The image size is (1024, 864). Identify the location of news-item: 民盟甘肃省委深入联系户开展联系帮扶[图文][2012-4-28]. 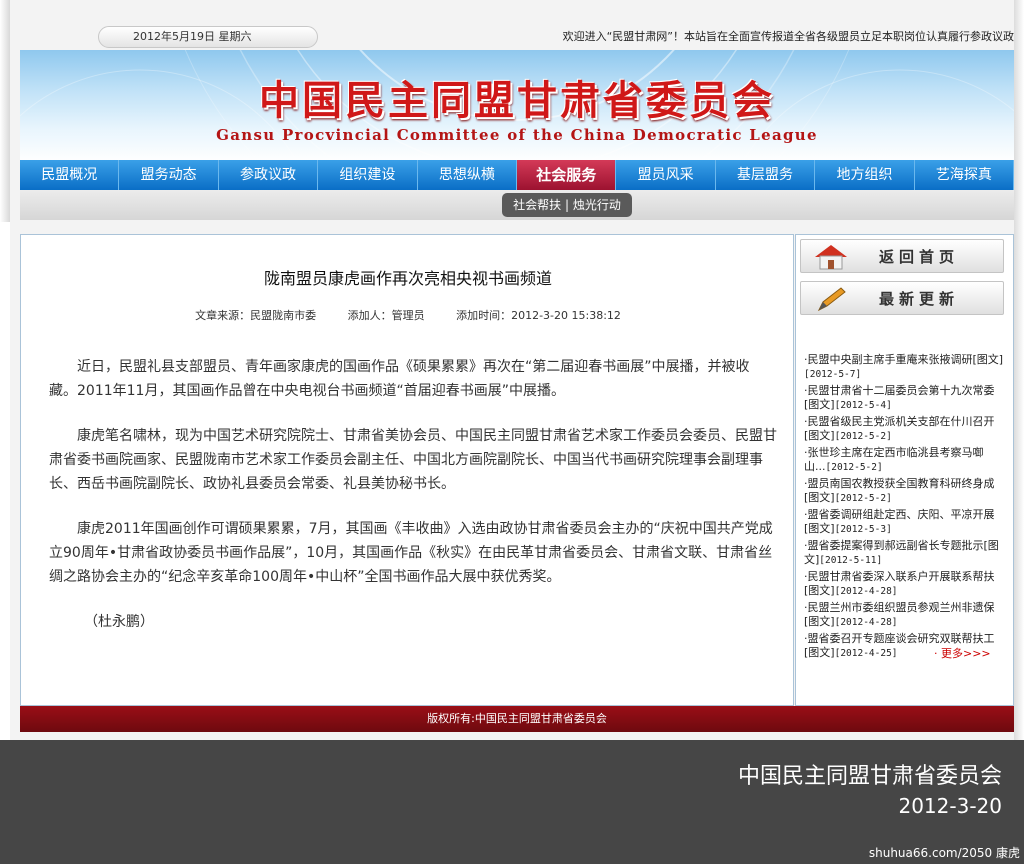
(904, 584).